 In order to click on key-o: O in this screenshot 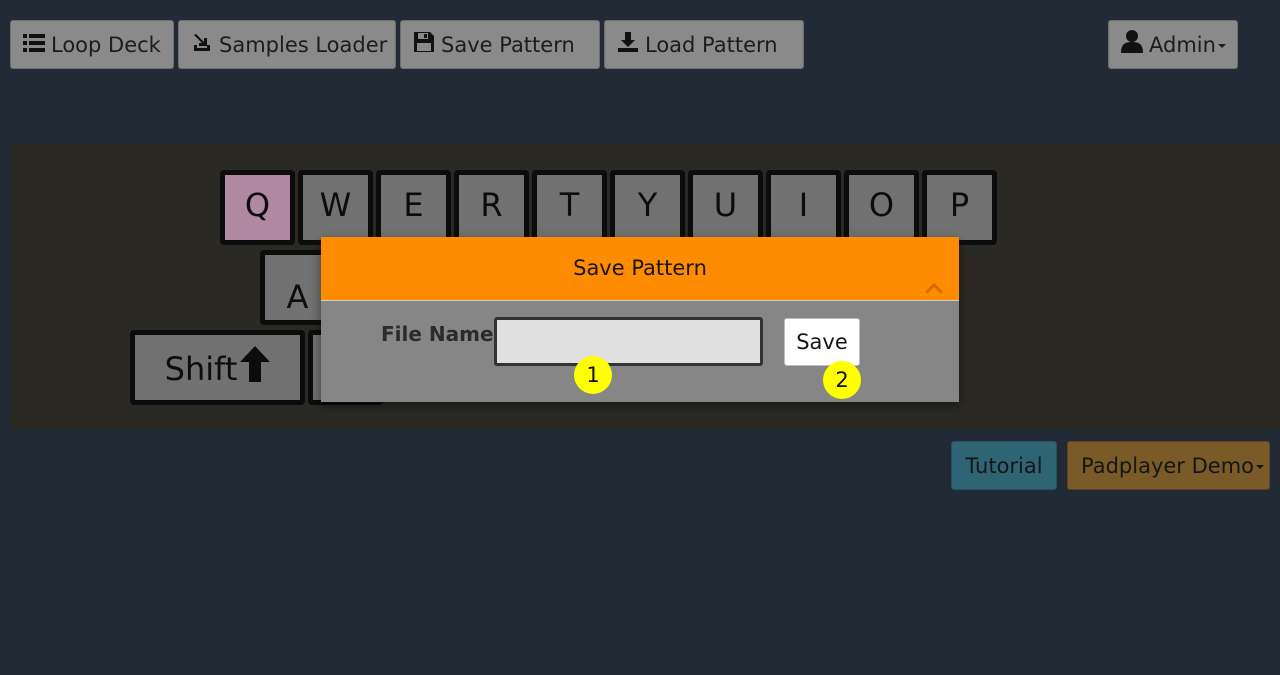, I will do `click(881, 207)`.